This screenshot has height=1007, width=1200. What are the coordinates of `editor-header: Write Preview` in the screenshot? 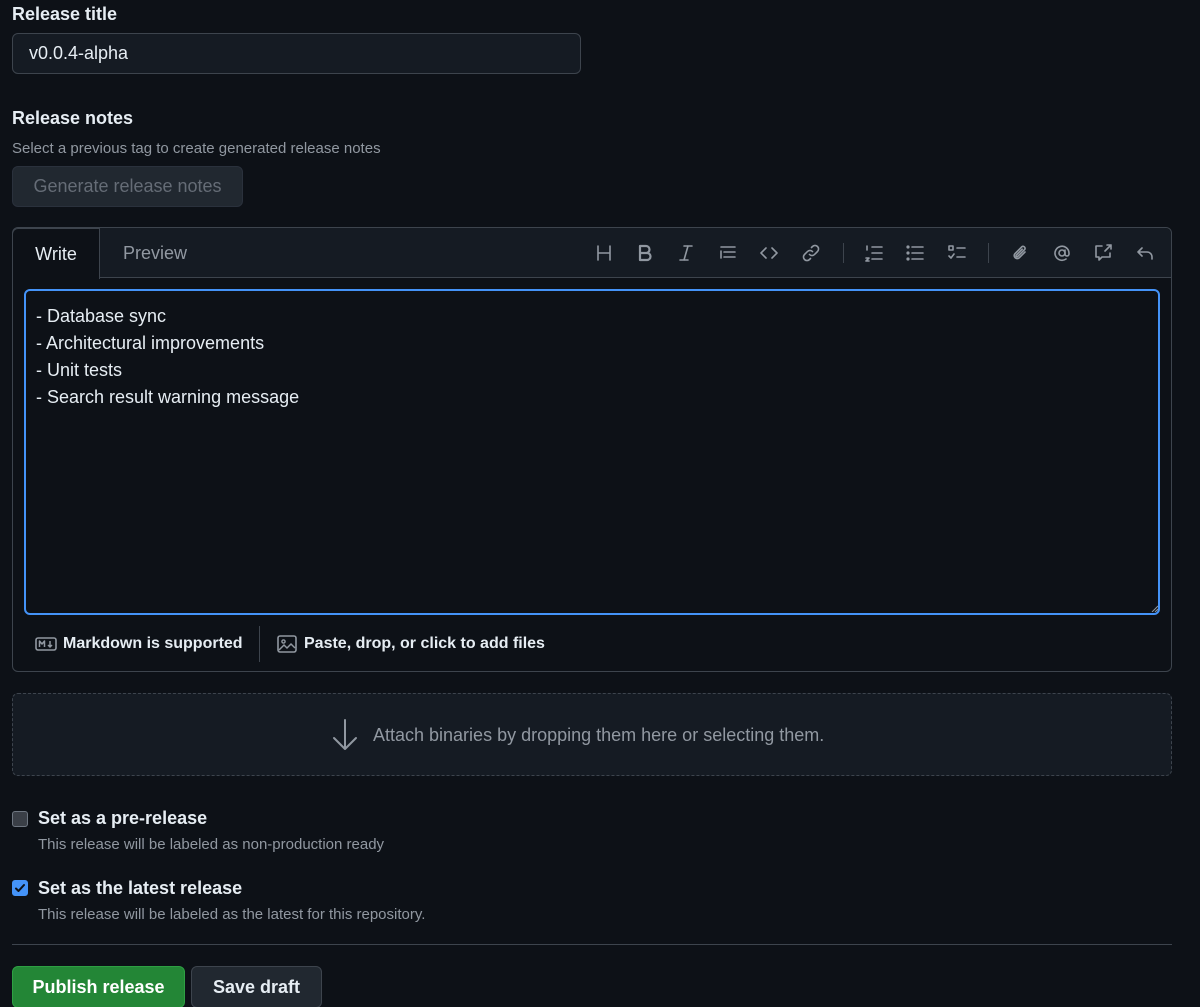 It's located at (591, 253).